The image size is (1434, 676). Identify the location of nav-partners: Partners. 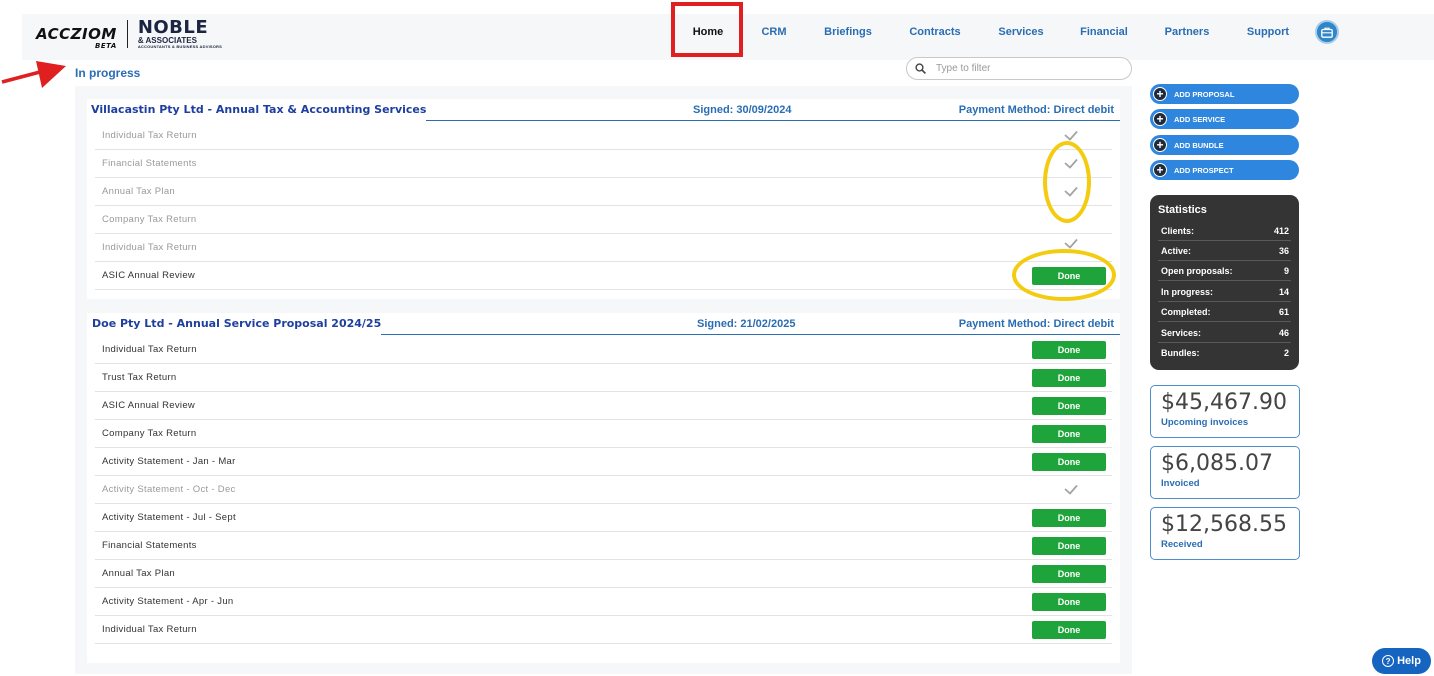
(1187, 37).